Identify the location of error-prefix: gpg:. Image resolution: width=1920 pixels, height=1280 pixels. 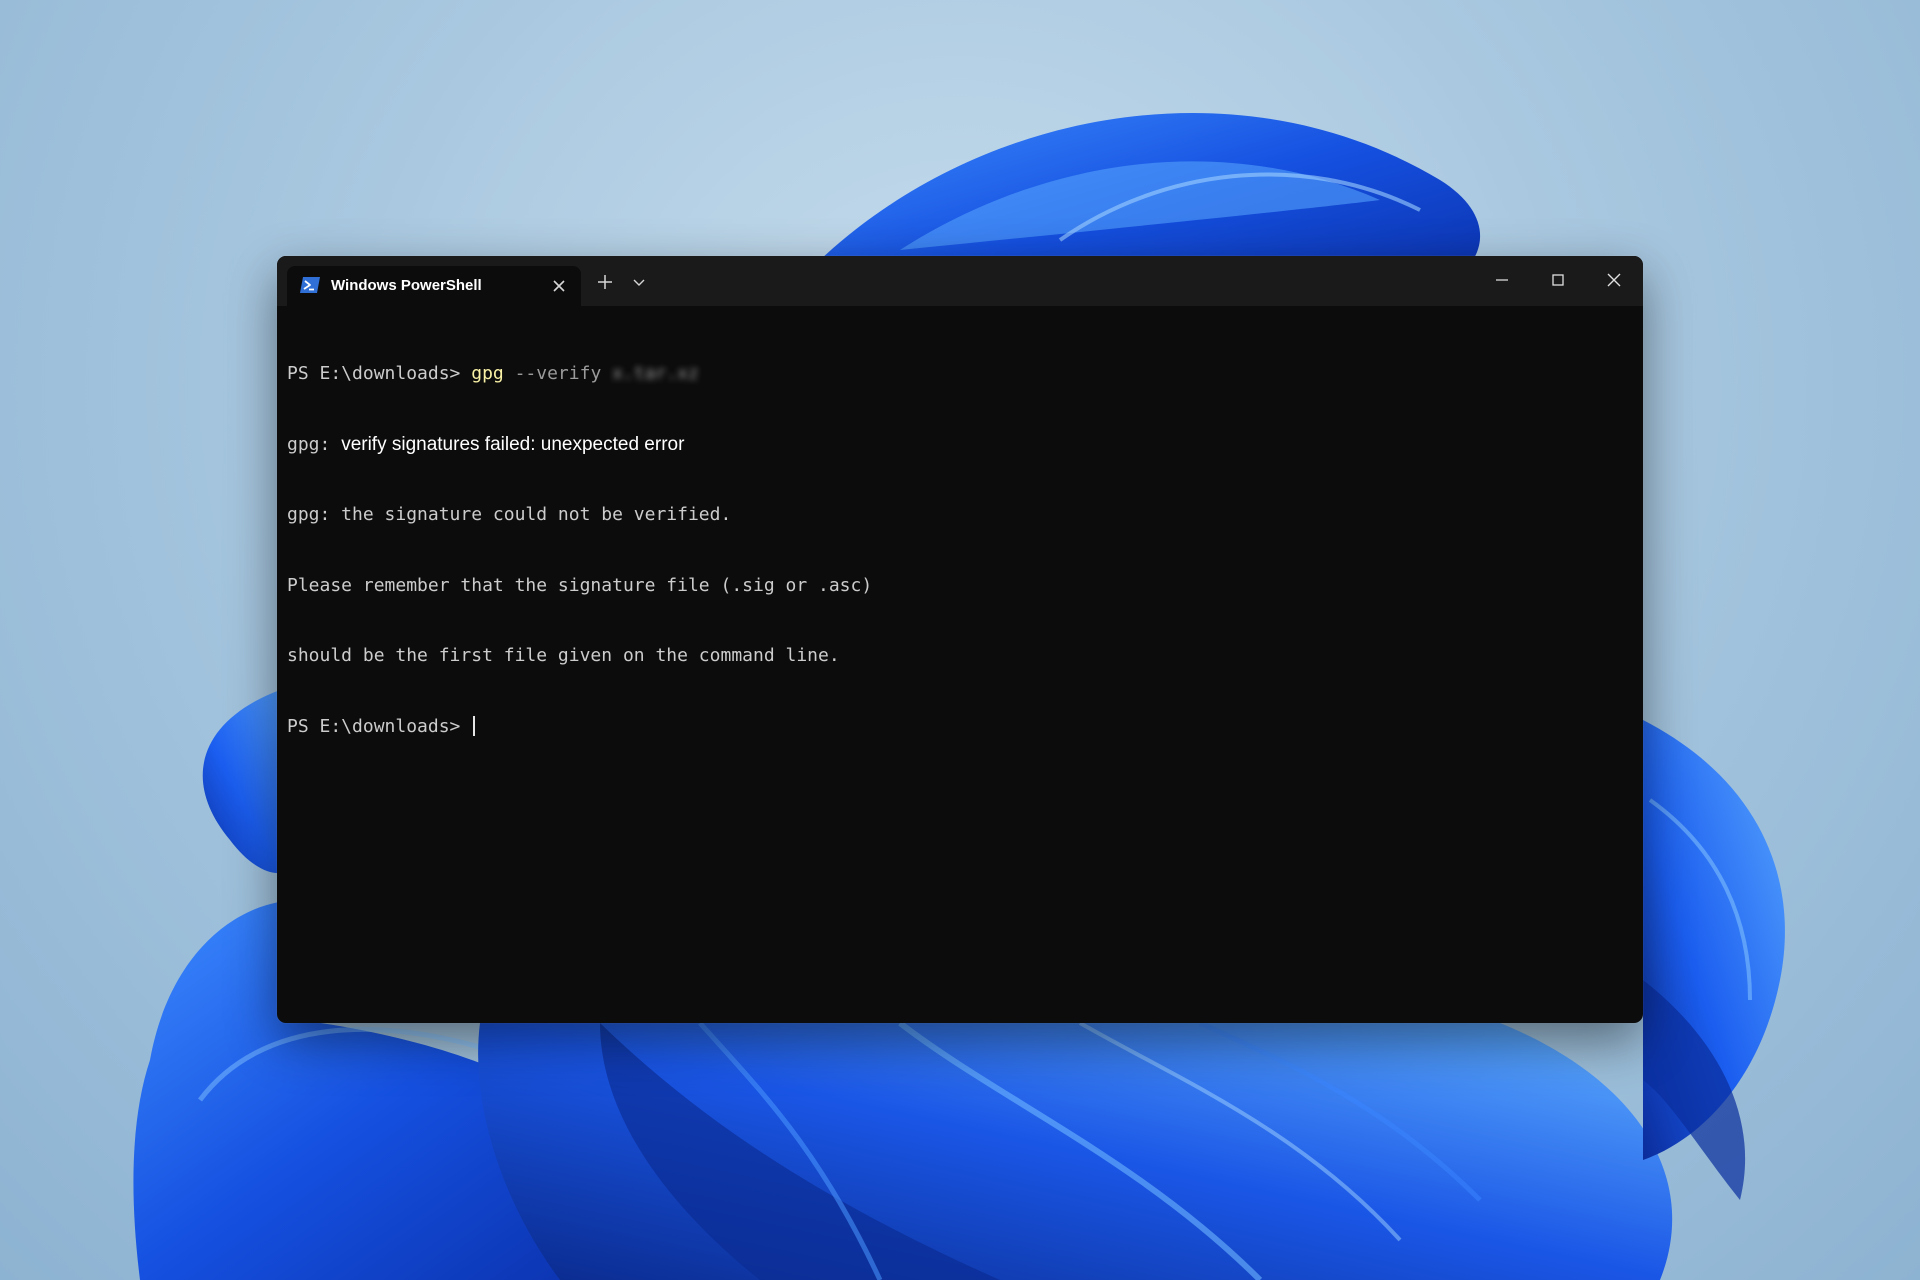
(314, 444).